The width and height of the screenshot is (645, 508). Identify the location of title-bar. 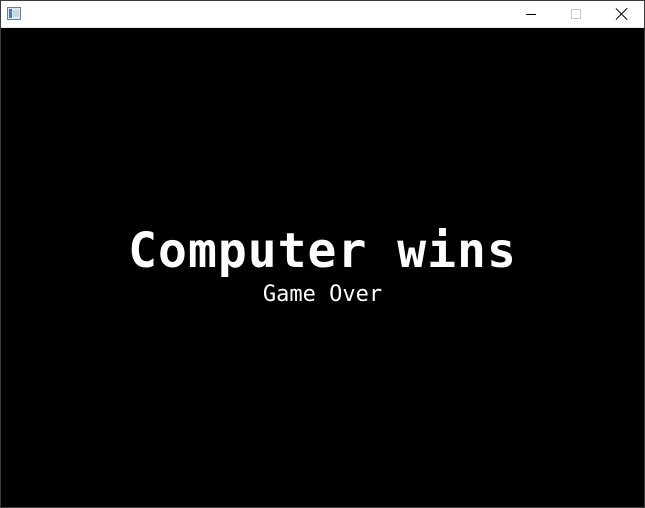
(322, 14).